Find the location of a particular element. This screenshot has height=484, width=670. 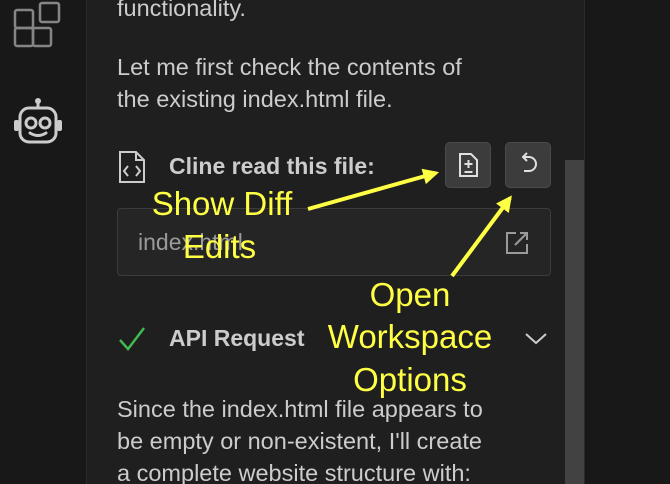

annotation-edits: Edits is located at coordinates (219, 246).